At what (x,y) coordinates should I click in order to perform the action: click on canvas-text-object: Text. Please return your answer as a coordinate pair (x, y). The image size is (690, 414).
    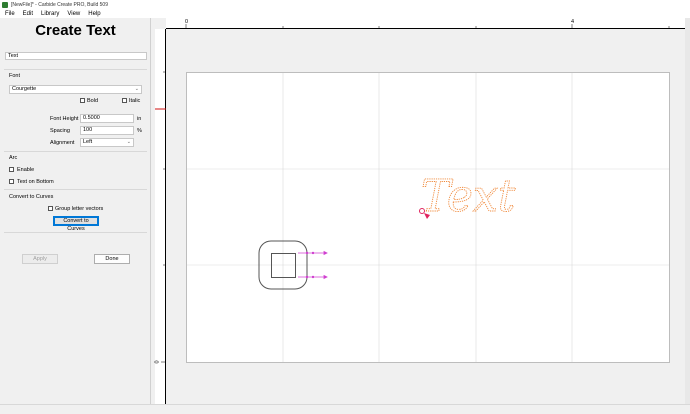
    Looking at the image, I should click on (469, 197).